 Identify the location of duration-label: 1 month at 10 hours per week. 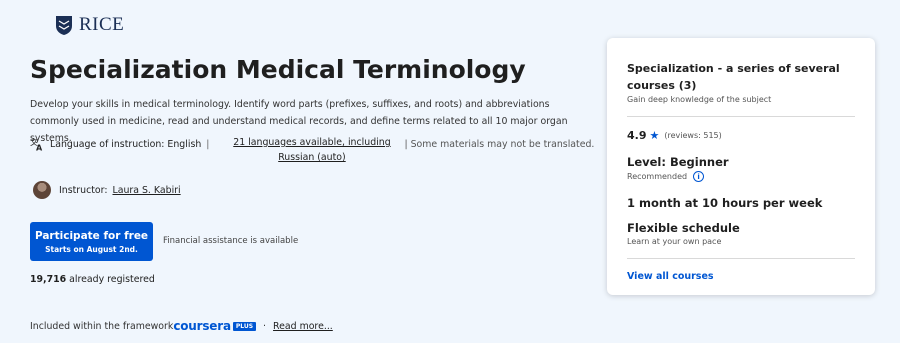
(725, 203).